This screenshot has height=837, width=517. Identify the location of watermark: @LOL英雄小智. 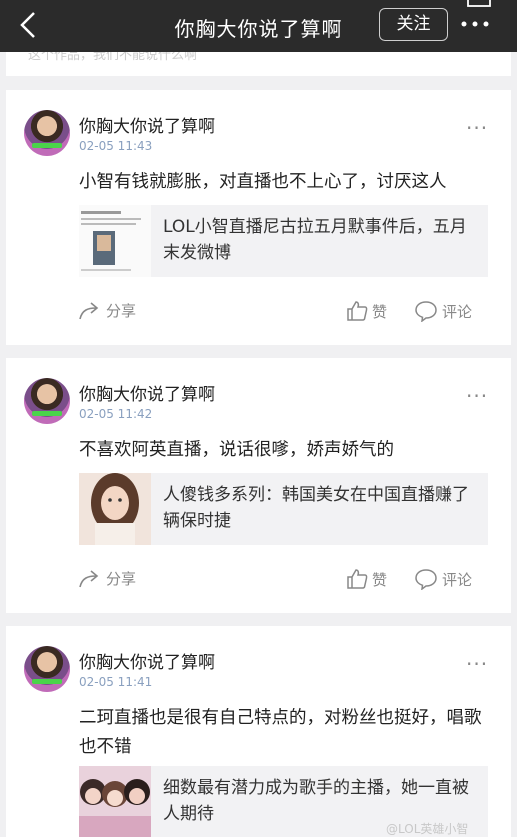
(427, 829).